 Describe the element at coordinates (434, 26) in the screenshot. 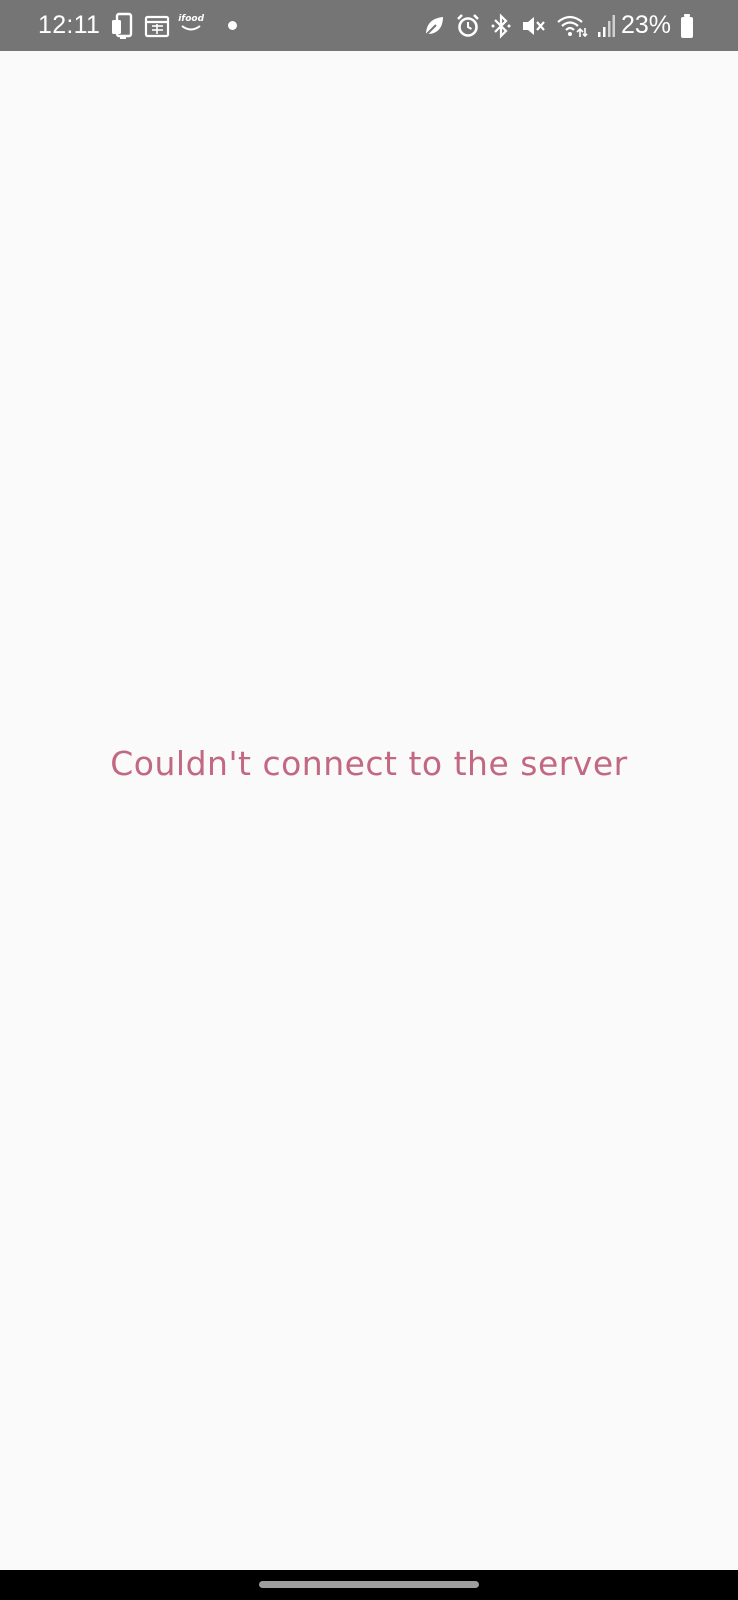

I see `leaf-icon` at that location.